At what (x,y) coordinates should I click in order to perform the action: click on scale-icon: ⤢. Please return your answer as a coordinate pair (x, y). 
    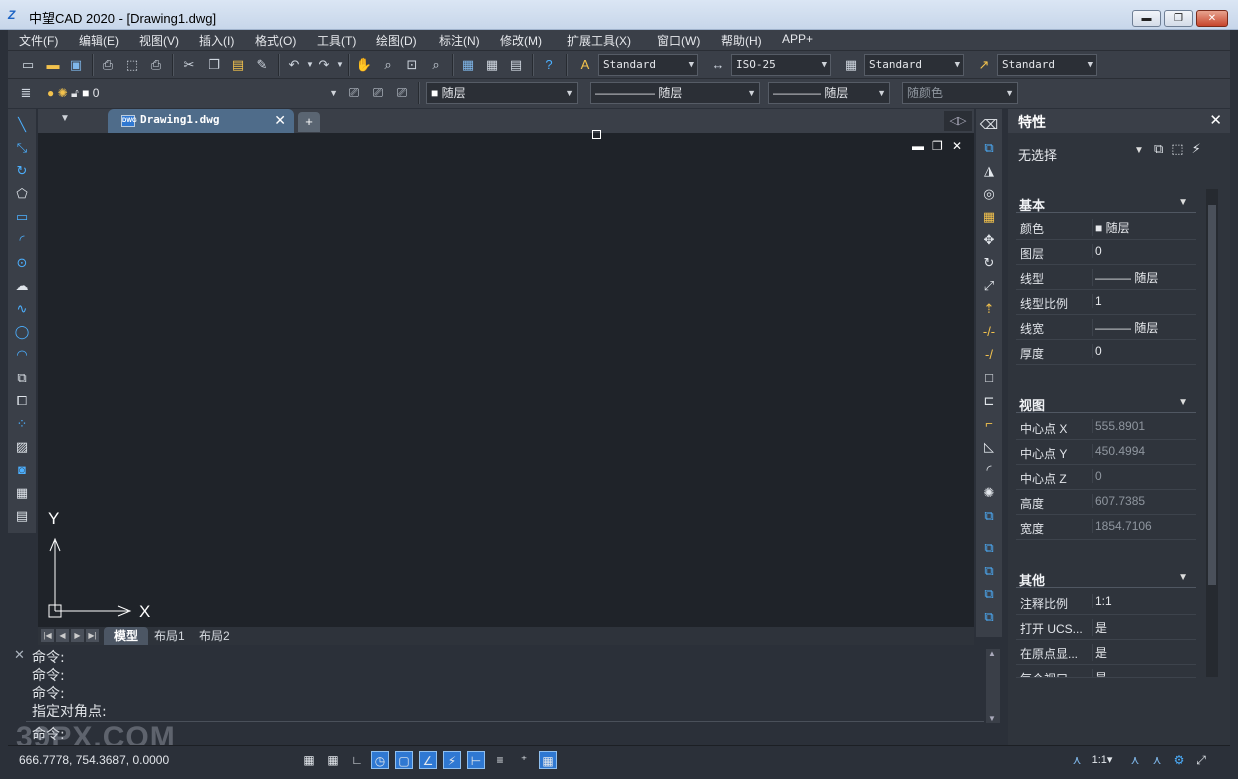
    Looking at the image, I should click on (989, 286).